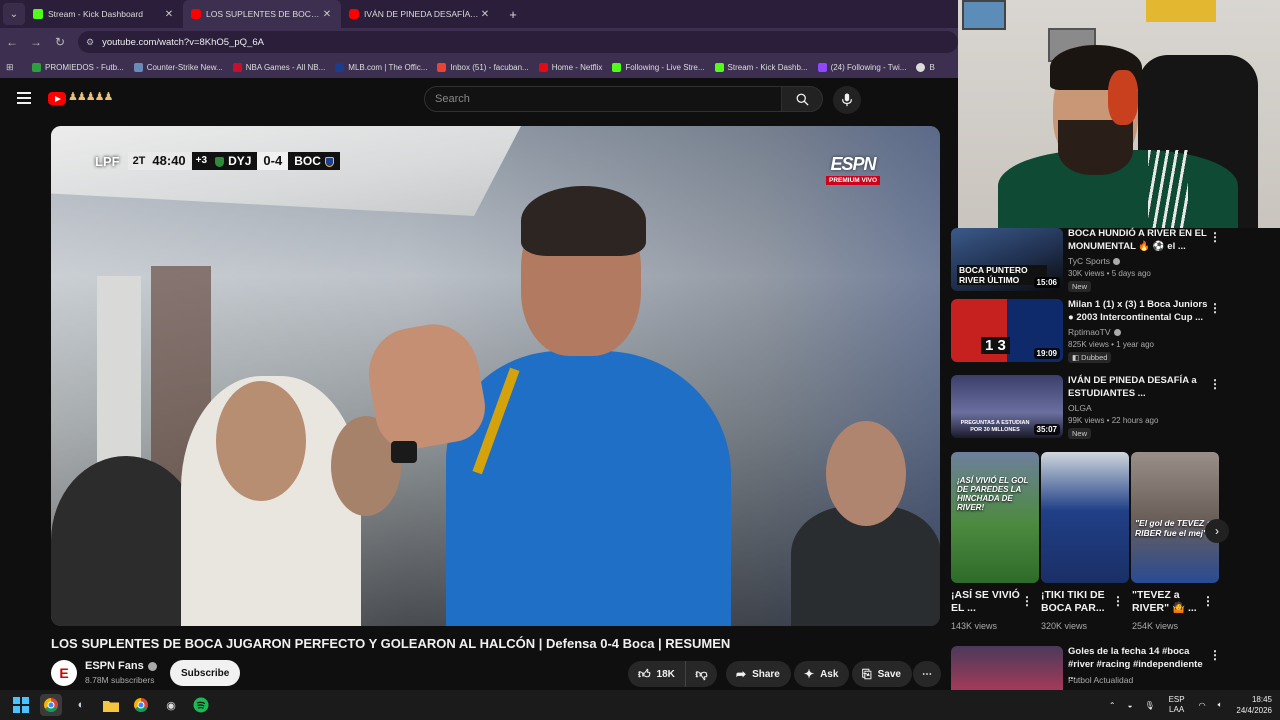 The width and height of the screenshot is (1280, 720). Describe the element at coordinates (1085, 517) in the screenshot. I see `short-thumbnail` at that location.